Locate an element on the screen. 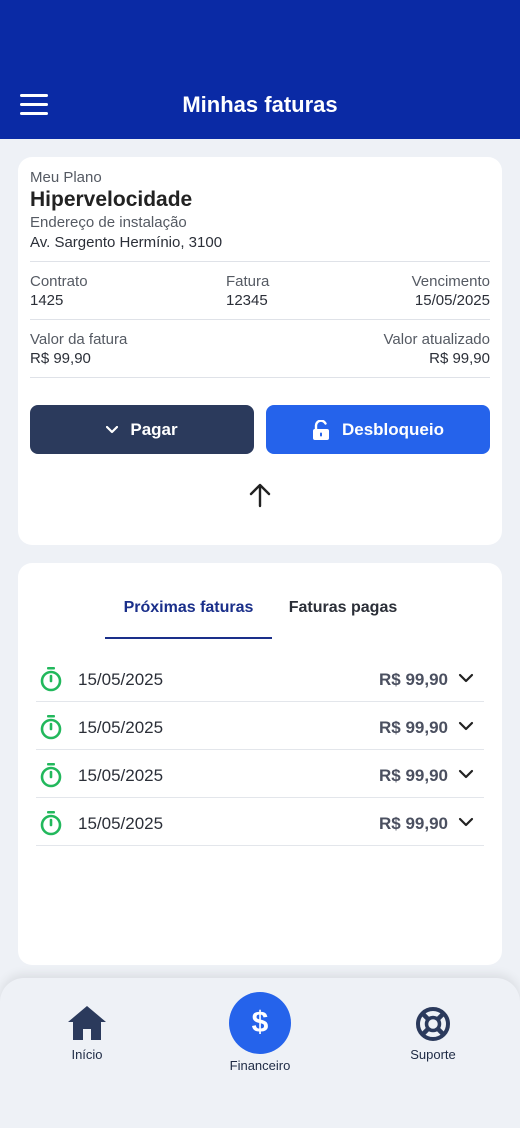 The width and height of the screenshot is (520, 1128). tab-upcoming-invoices: Próximas faturas is located at coordinates (188, 619).